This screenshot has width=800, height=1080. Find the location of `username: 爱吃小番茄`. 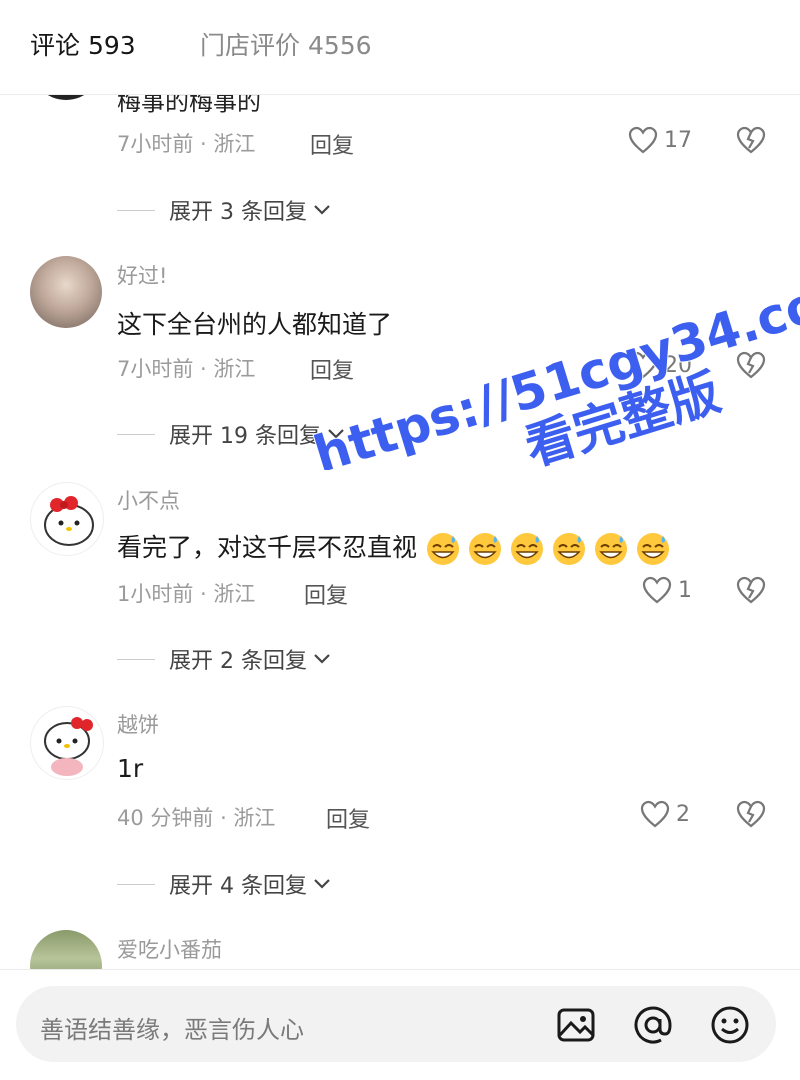

username: 爱吃小番茄 is located at coordinates (169, 949).